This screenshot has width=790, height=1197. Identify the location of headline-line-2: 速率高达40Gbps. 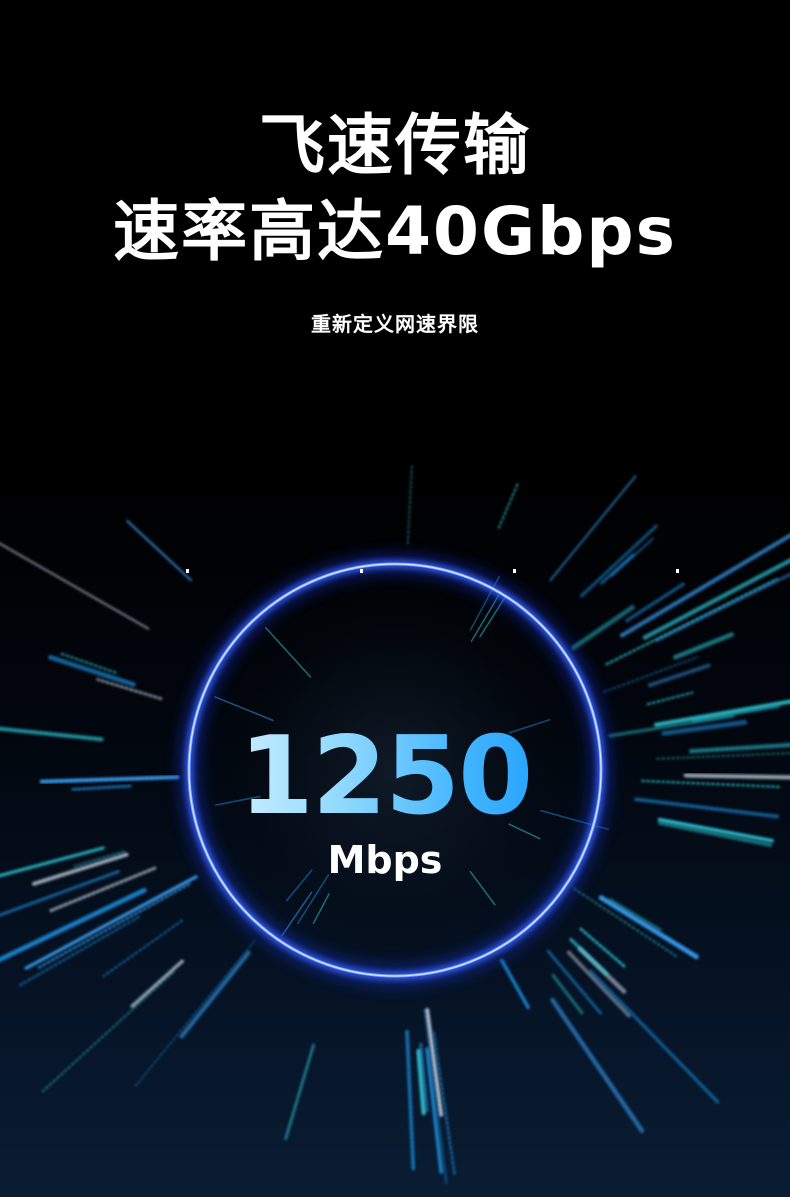
(395, 231).